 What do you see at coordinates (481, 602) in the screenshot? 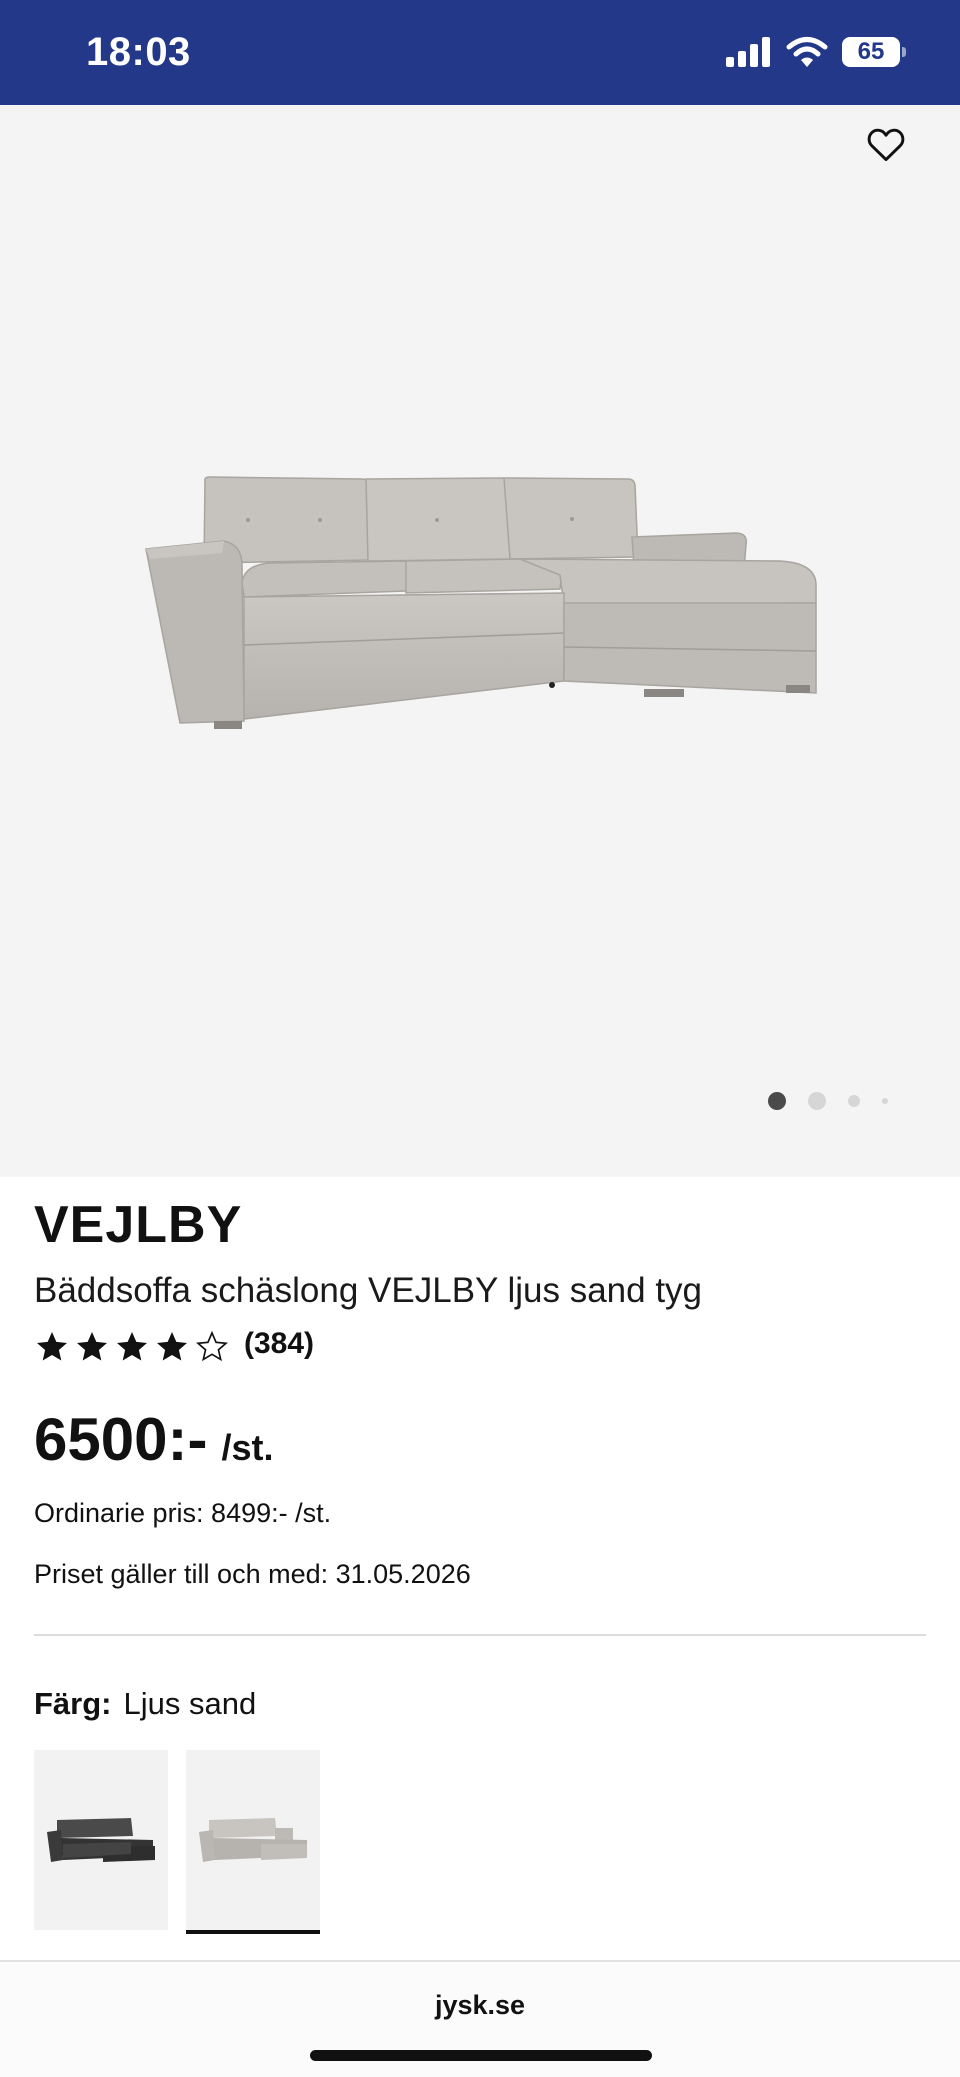
I see `sofa-product-image` at bounding box center [481, 602].